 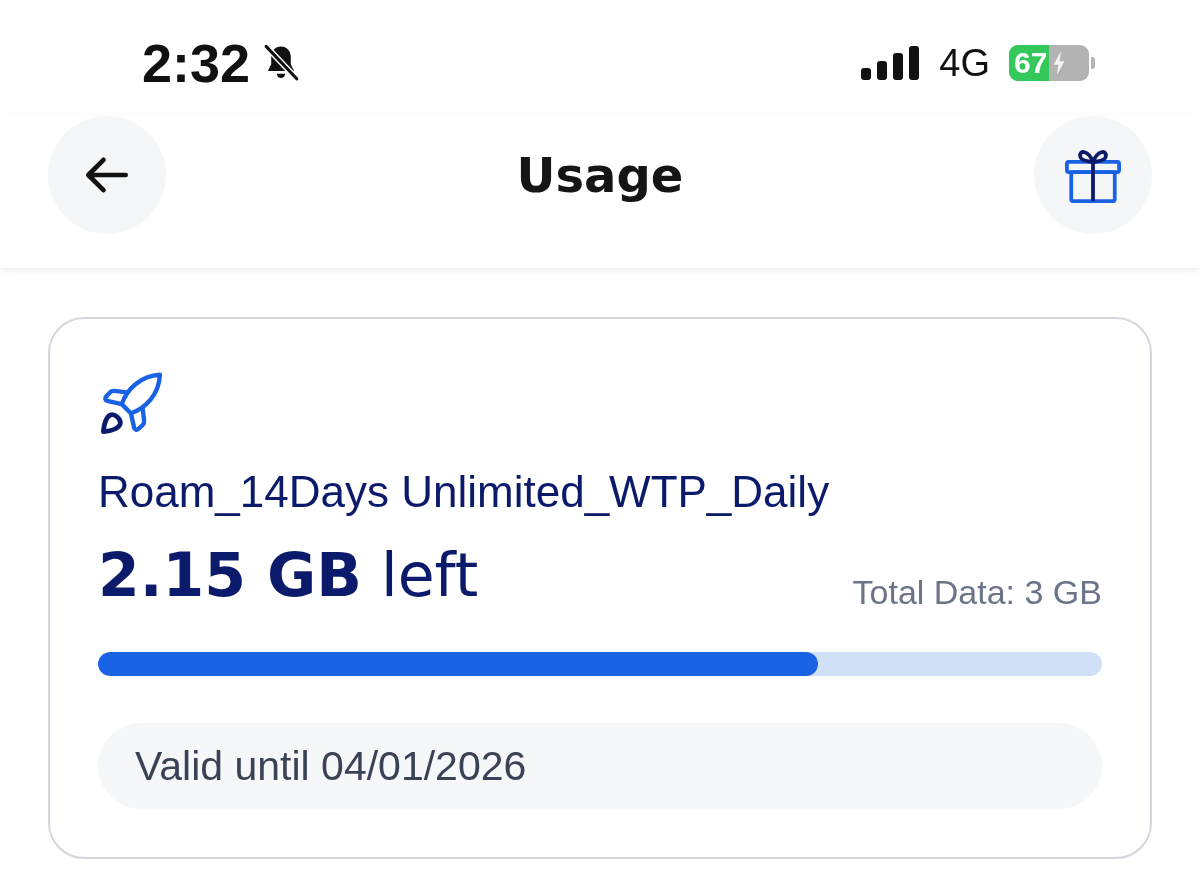 What do you see at coordinates (600, 175) in the screenshot?
I see `page-title: Usage` at bounding box center [600, 175].